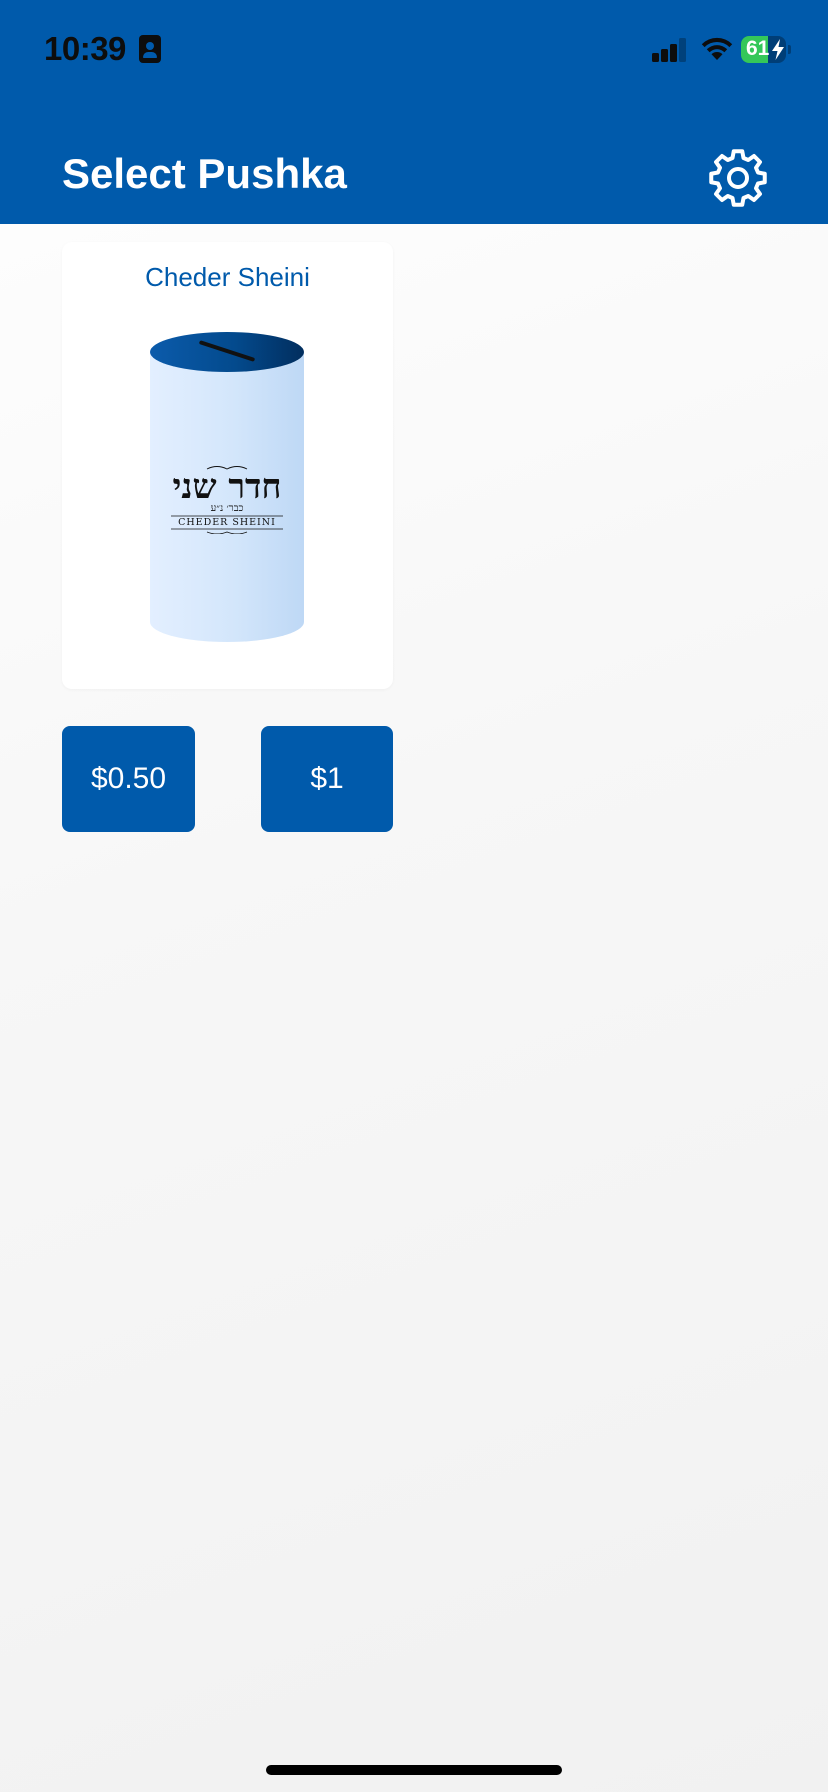 The height and width of the screenshot is (1792, 828). What do you see at coordinates (226, 487) in the screenshot?
I see `svg-text: חדר שני` at bounding box center [226, 487].